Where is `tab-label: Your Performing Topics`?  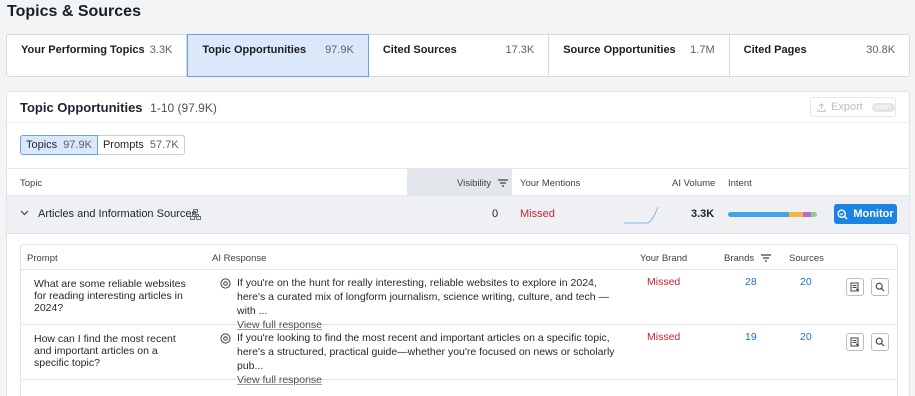
tab-label: Your Performing Topics is located at coordinates (83, 50).